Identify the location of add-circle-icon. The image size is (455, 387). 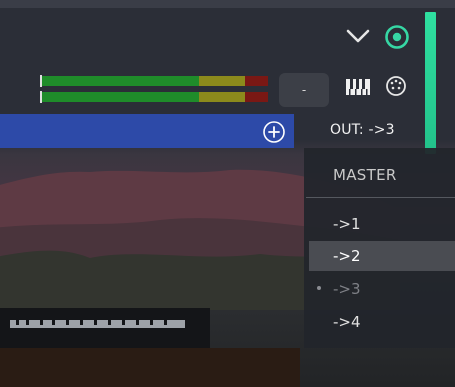
(274, 132).